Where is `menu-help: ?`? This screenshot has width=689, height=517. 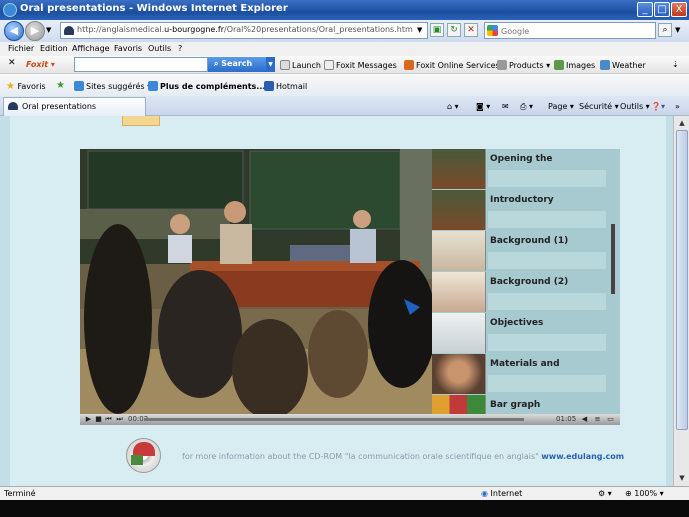 menu-help: ? is located at coordinates (180, 48).